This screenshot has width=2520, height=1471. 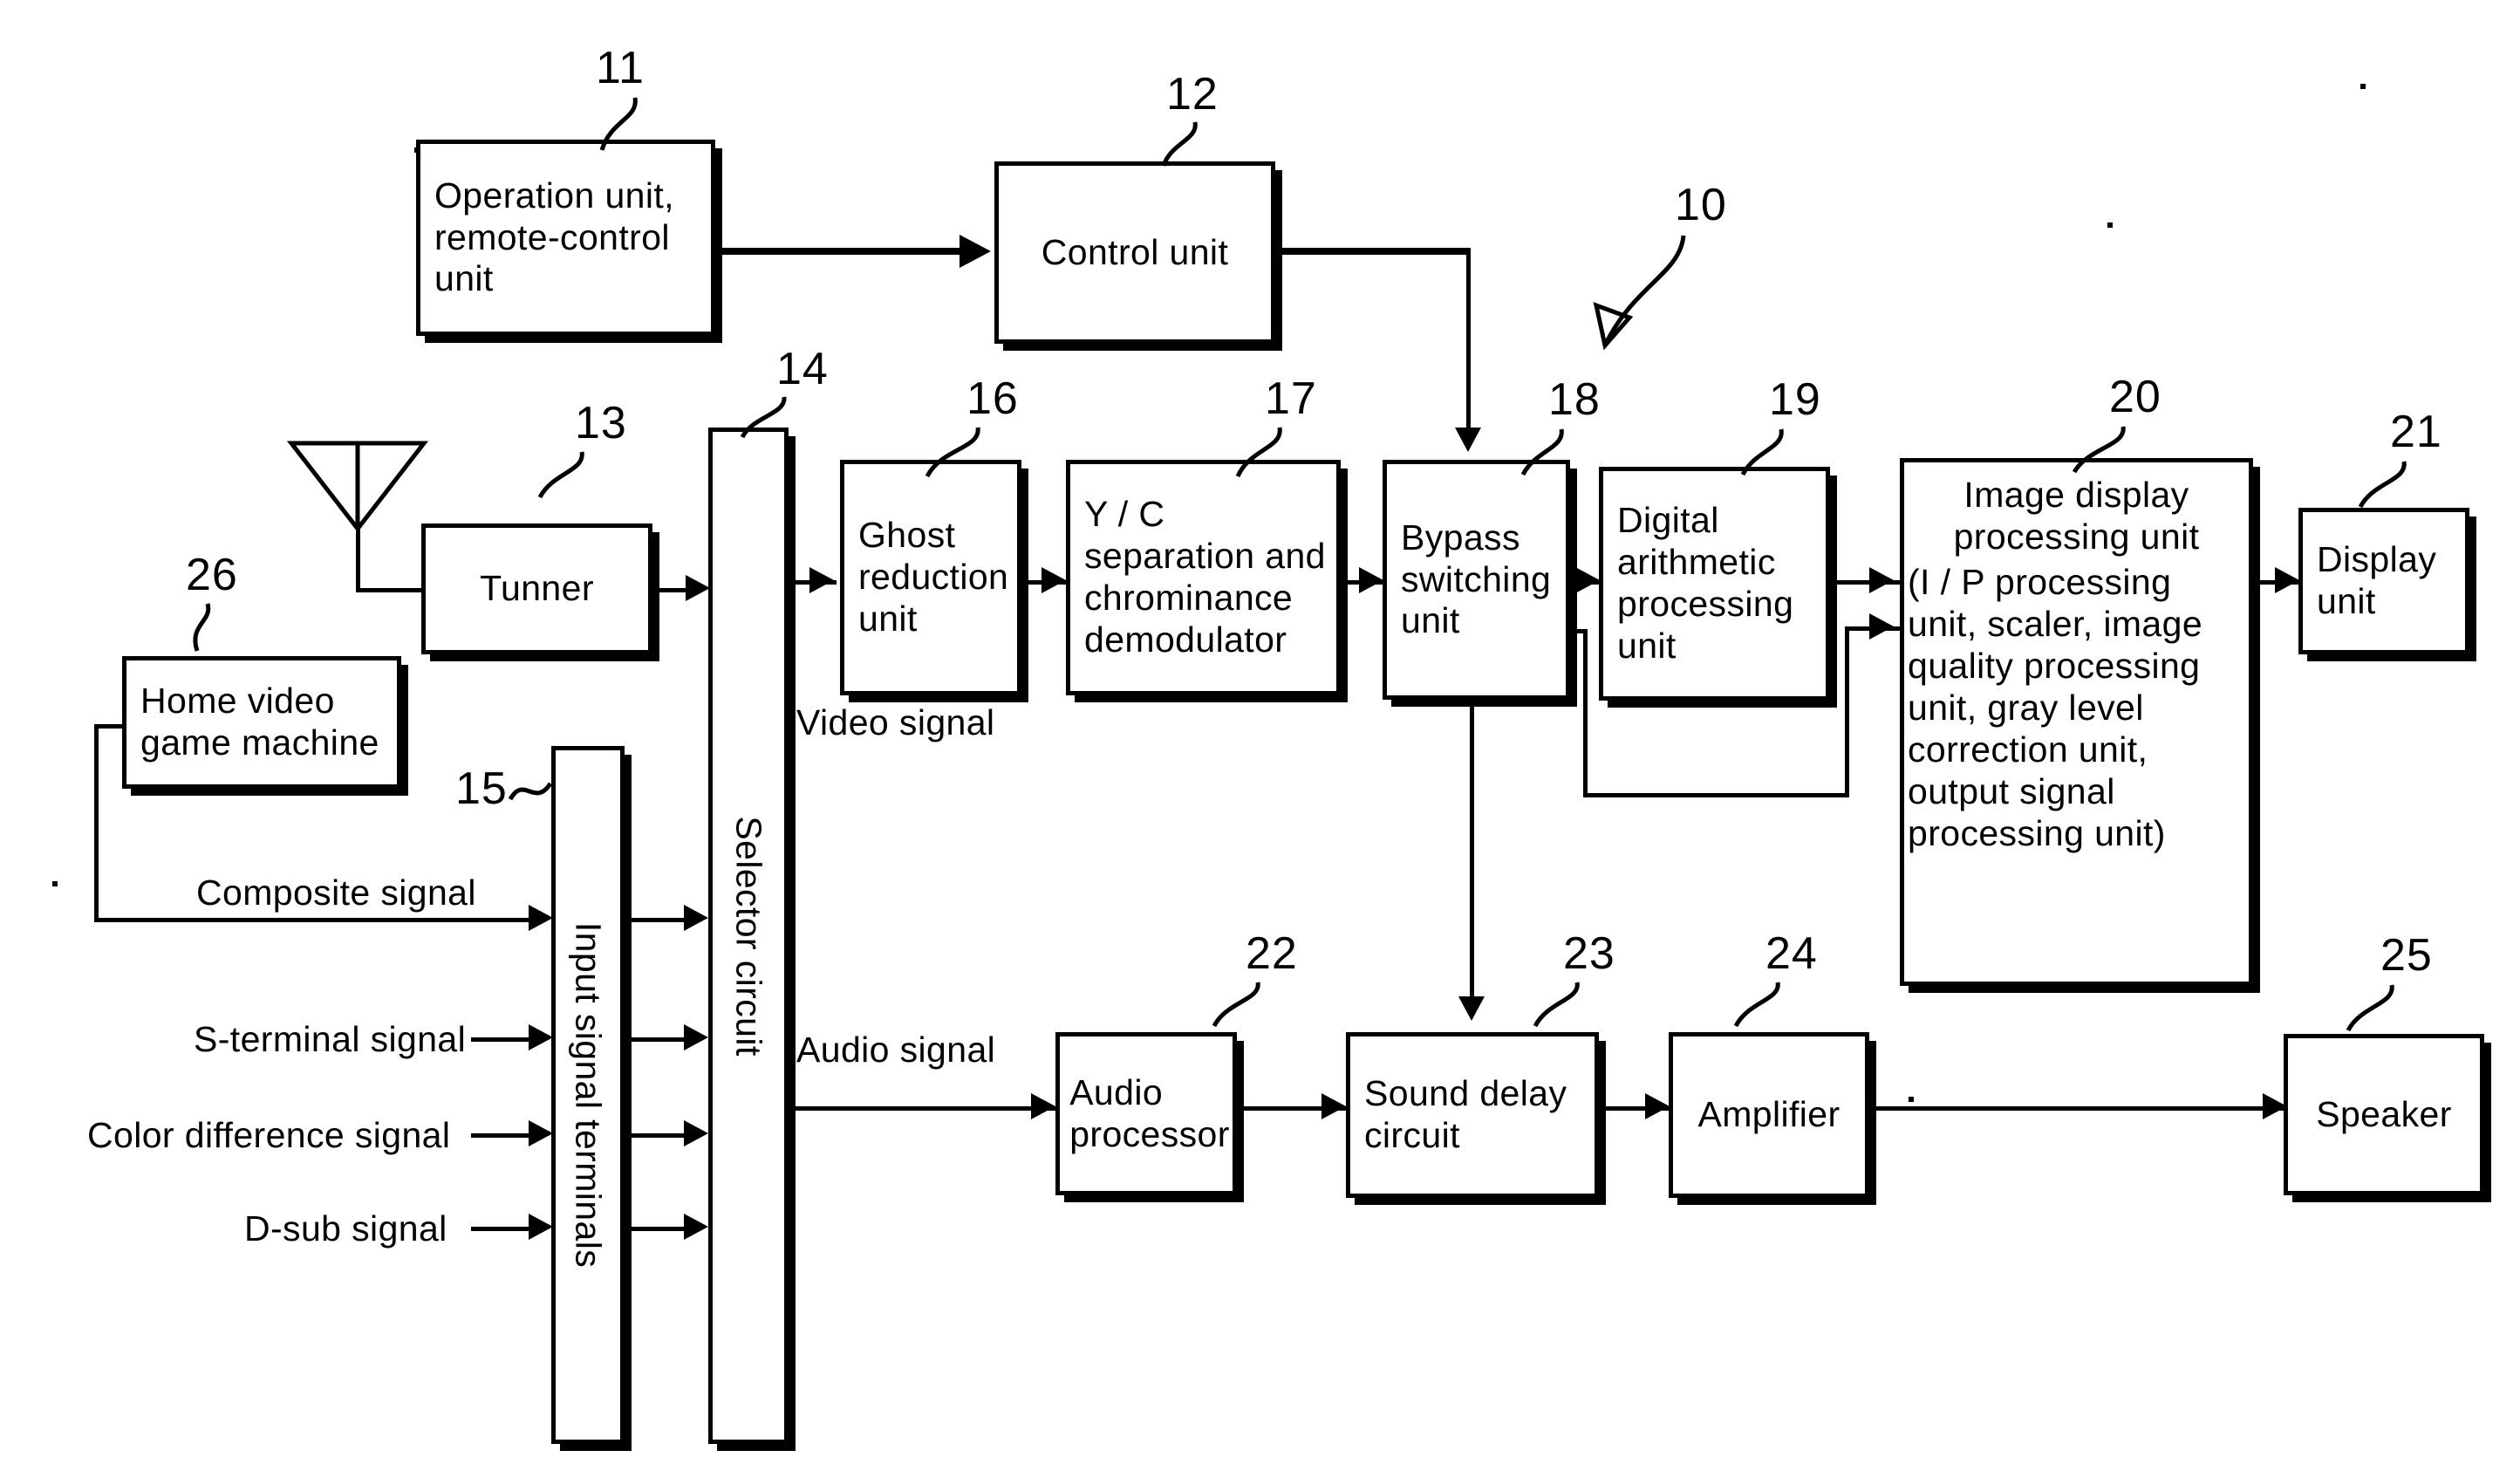 I want to click on arrow-operation-to-control, so click(x=975, y=252).